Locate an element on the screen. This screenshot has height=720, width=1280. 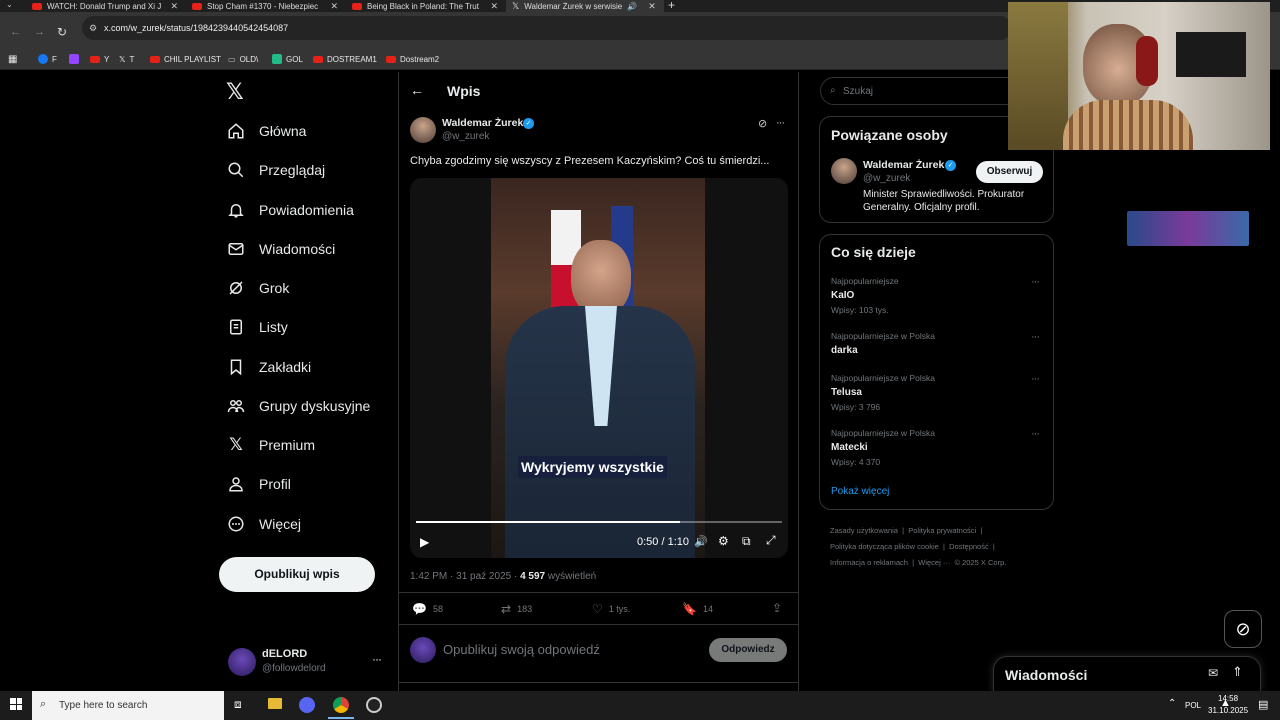
expand-icon: ⇑ is located at coordinates (1237, 672).